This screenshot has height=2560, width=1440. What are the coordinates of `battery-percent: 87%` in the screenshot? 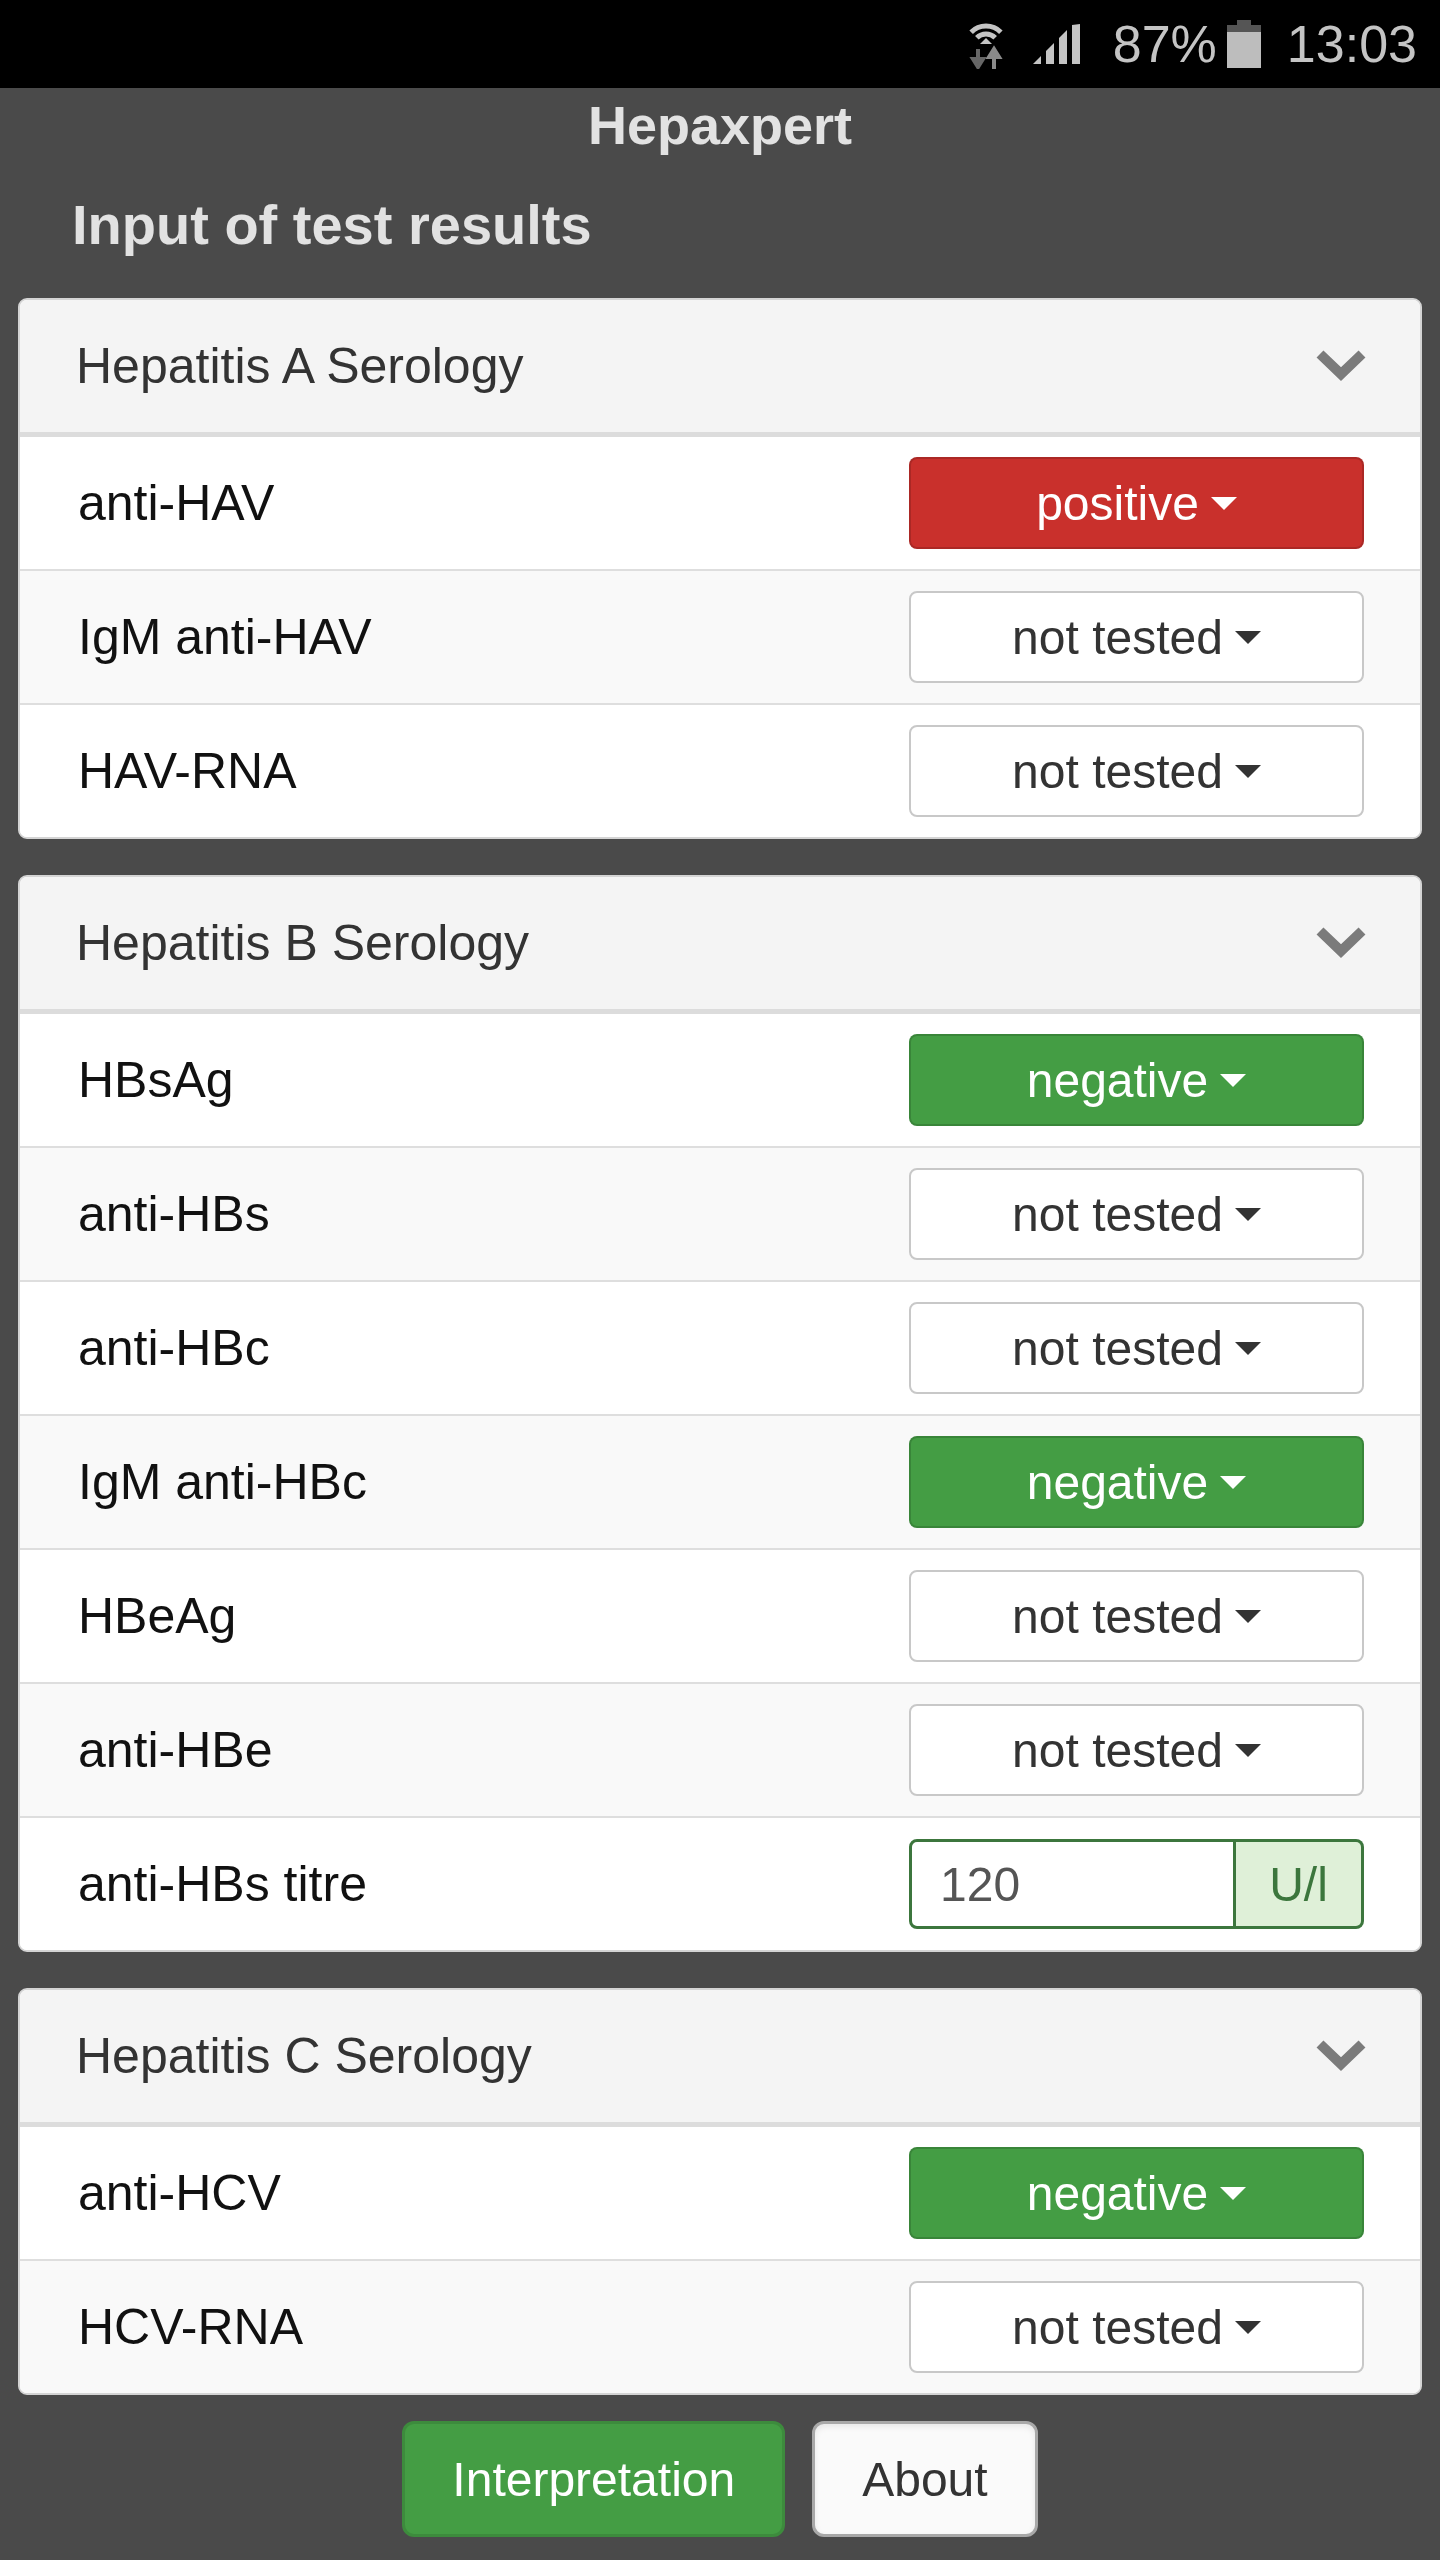 It's located at (1164, 44).